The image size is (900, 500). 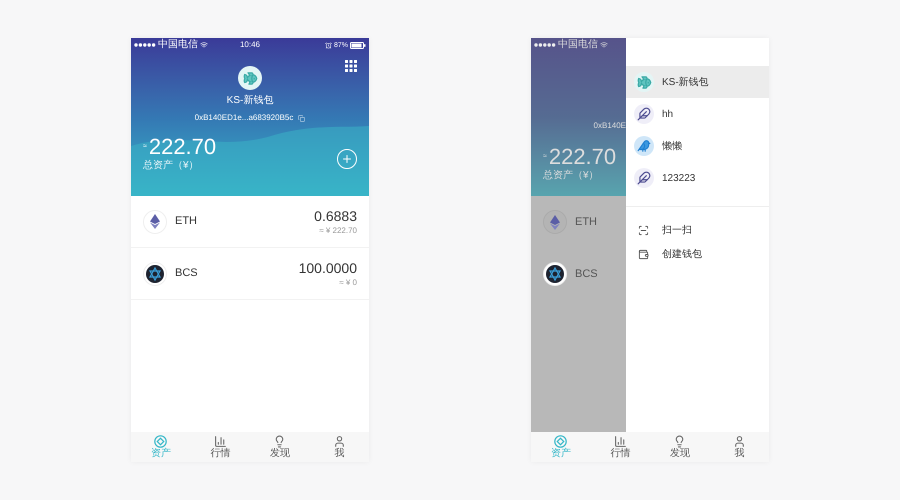 I want to click on clock-time: 10:46, so click(x=250, y=45).